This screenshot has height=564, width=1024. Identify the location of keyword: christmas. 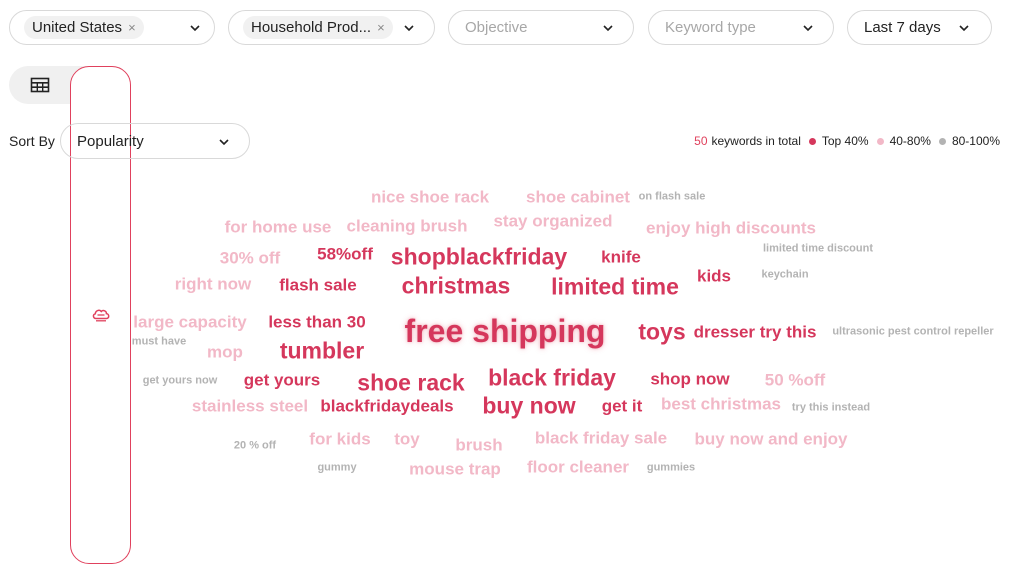
(456, 286).